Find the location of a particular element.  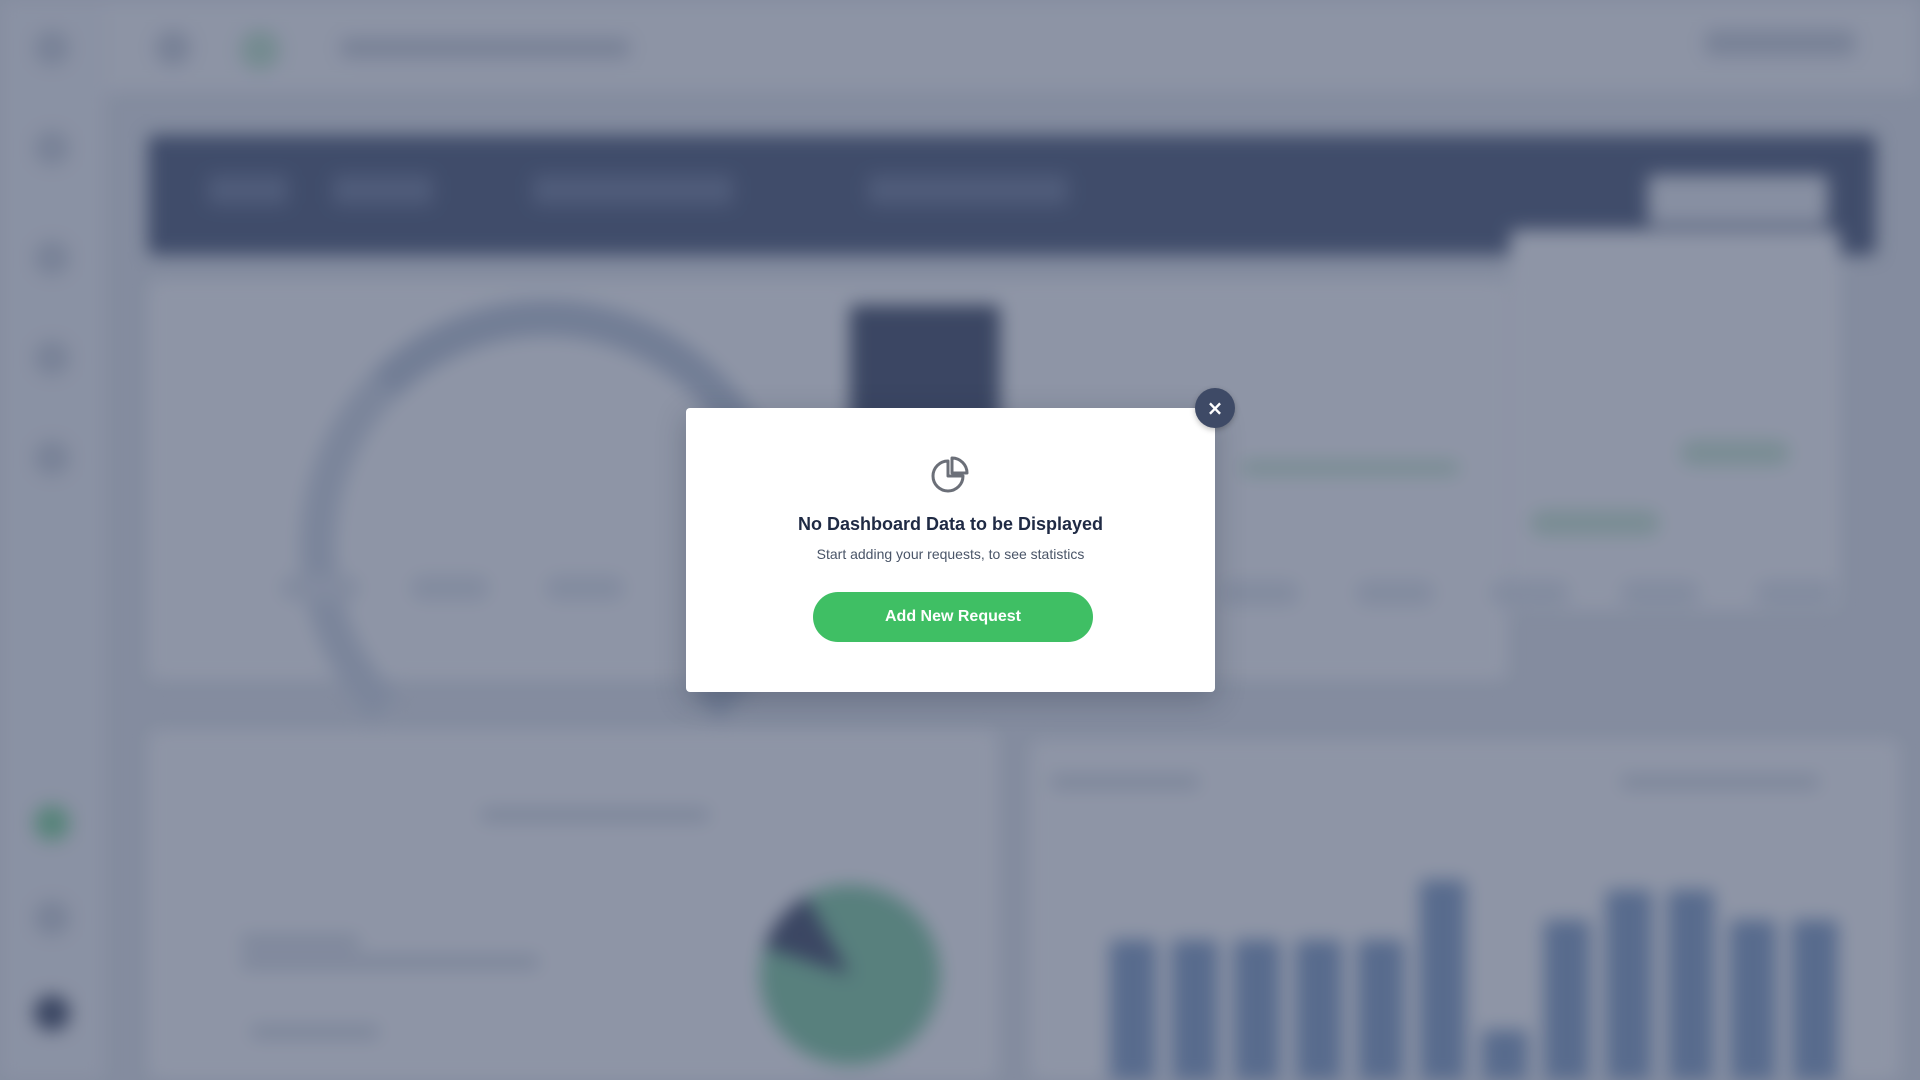

modal-title: No Dashboard Data to be Displayed is located at coordinates (950, 524).